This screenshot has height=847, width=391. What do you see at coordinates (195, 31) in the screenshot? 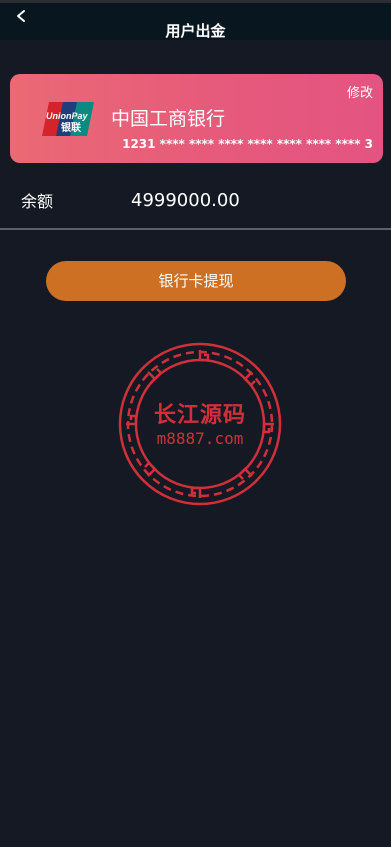
I see `page-title: 用户出金` at bounding box center [195, 31].